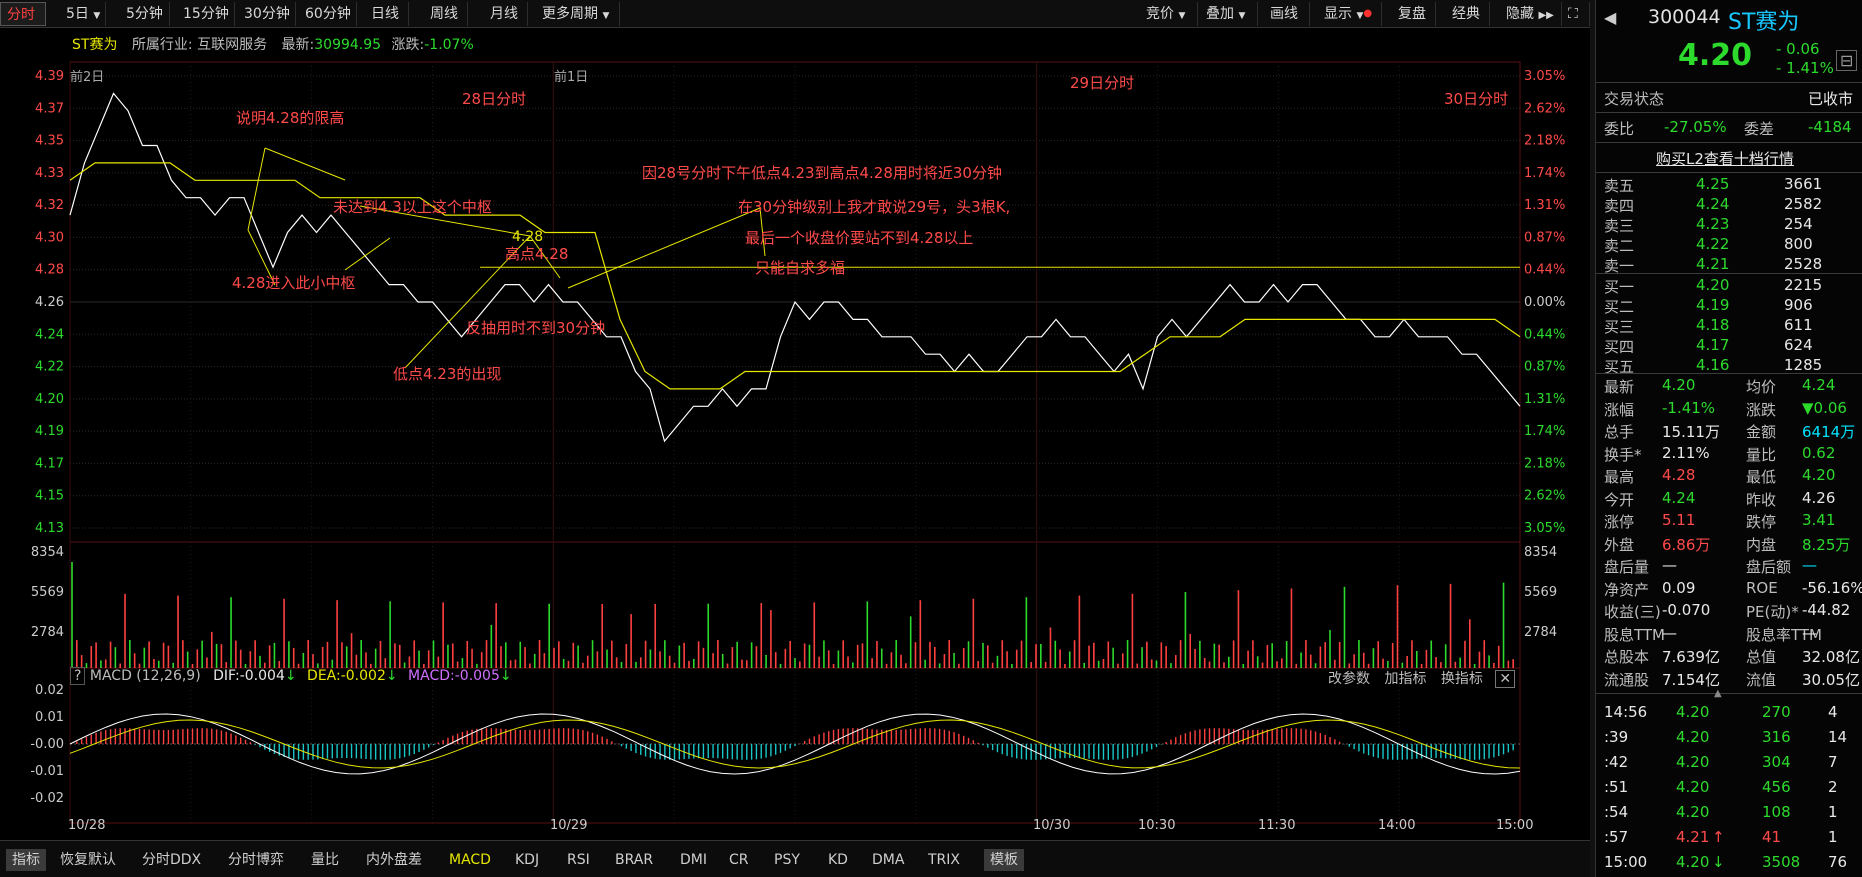 The image size is (1862, 877). Describe the element at coordinates (1729, 657) in the screenshot. I see `stat-row: 总股本 7.639亿 总值 32.08亿` at that location.